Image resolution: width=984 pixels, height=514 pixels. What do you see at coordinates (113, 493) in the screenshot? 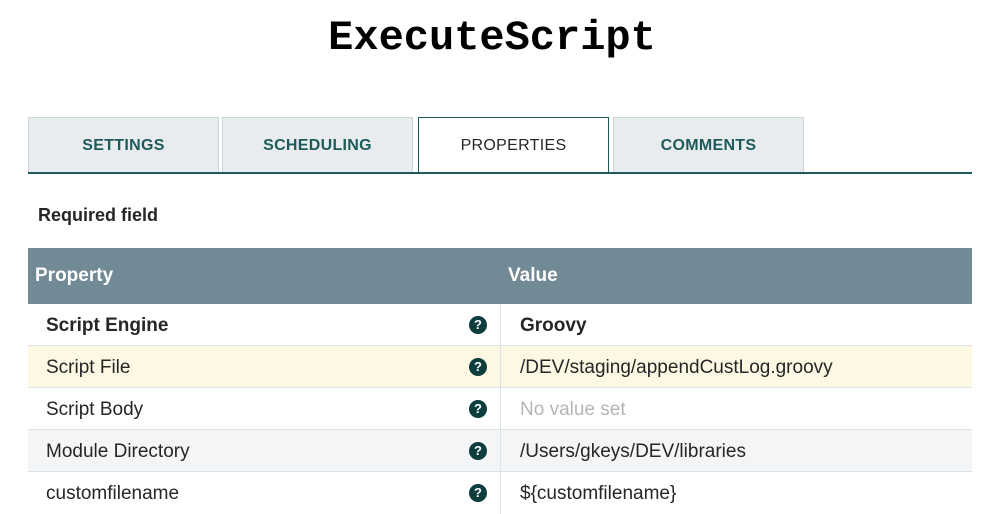
I see `property-name: customfilename` at bounding box center [113, 493].